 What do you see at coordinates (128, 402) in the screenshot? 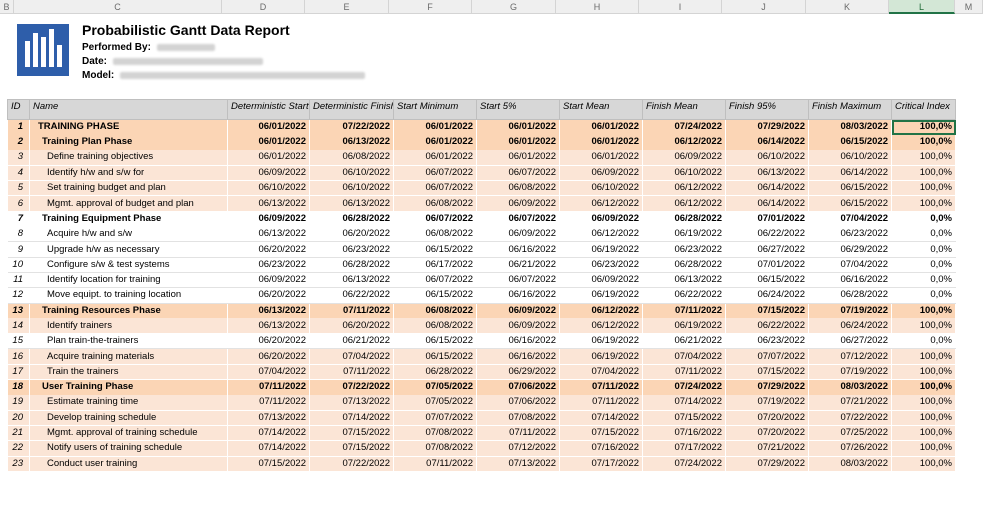
I see `task-name: Estimate training time` at bounding box center [128, 402].